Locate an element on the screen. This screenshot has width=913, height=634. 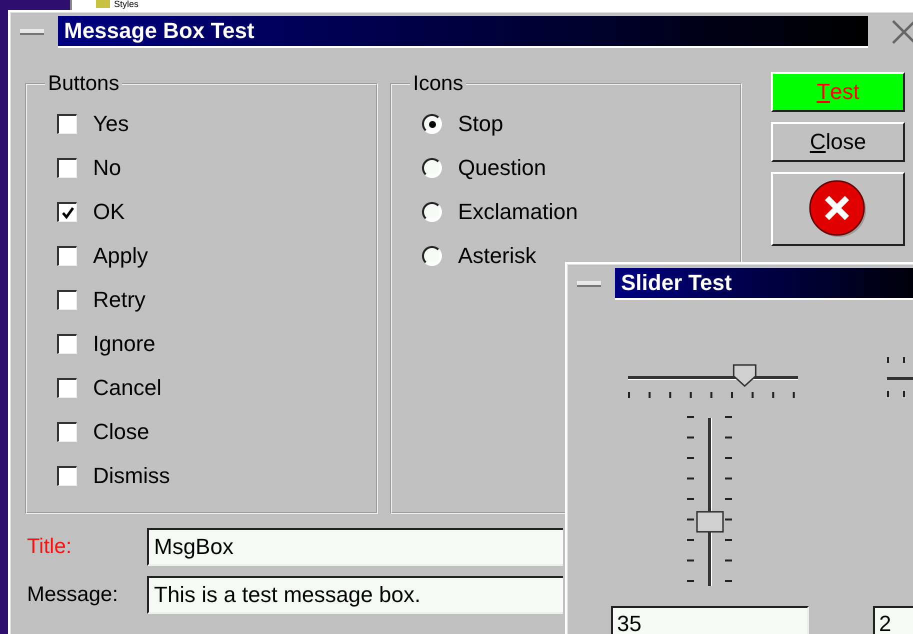
checkbox-label: Retry is located at coordinates (119, 300).